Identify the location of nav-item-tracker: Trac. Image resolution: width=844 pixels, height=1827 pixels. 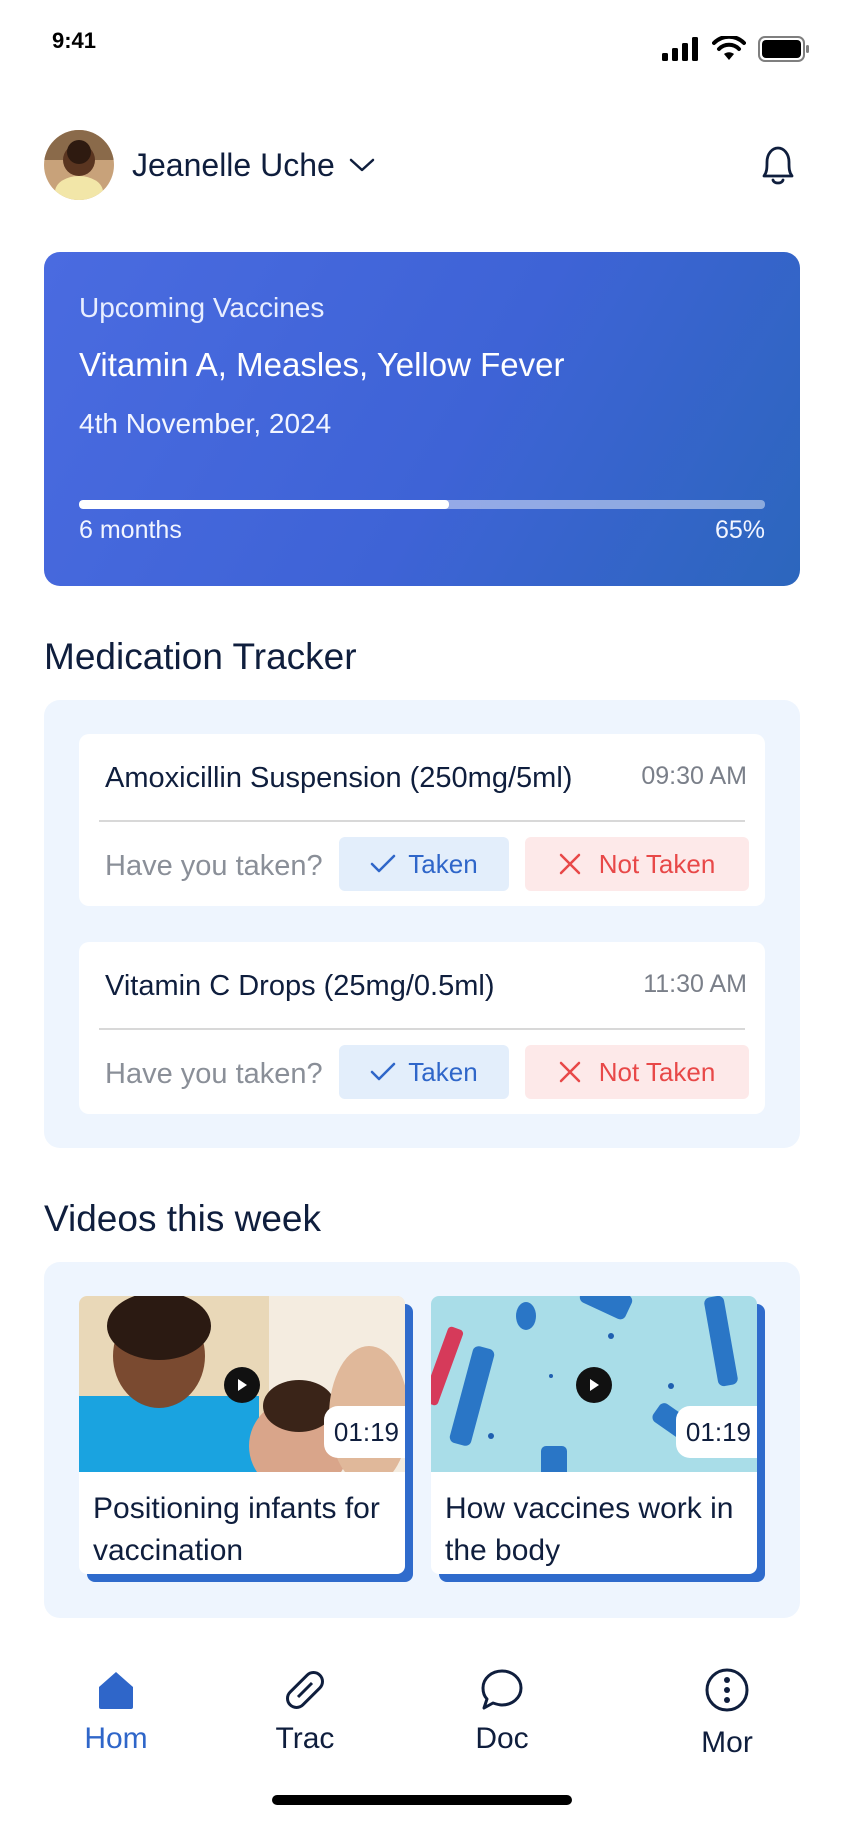
(305, 1720).